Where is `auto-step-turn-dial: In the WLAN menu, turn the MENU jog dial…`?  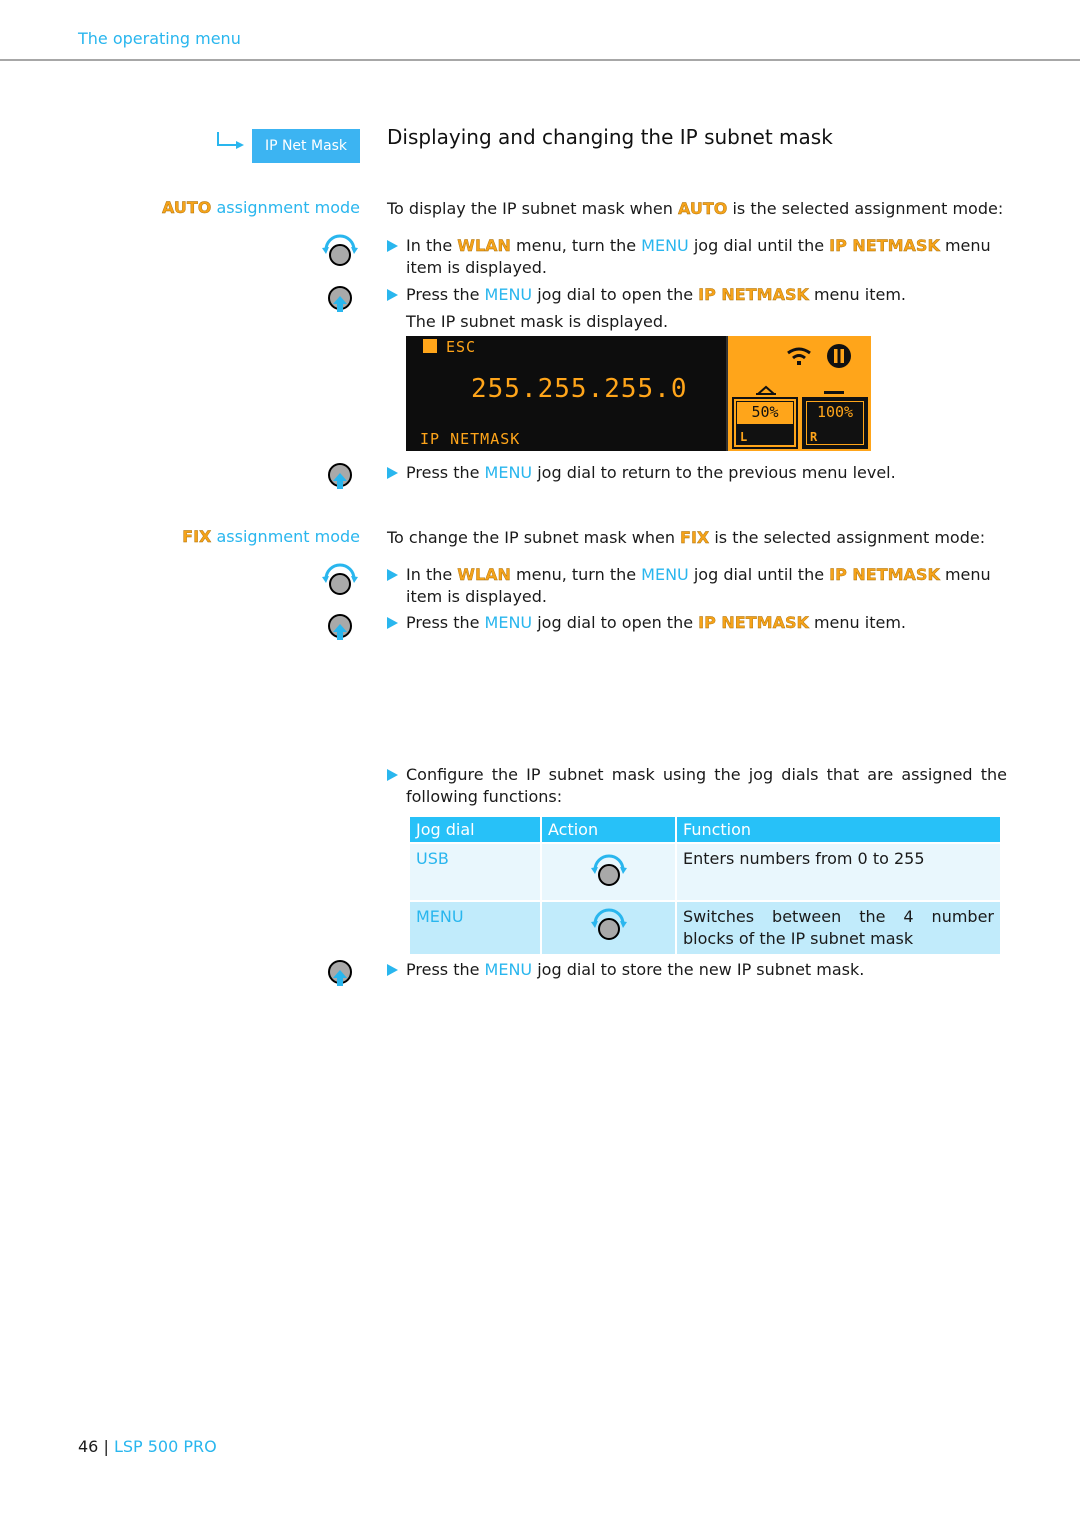 auto-step-turn-dial: In the WLAN menu, turn the MENU jog dial… is located at coordinates (697, 257).